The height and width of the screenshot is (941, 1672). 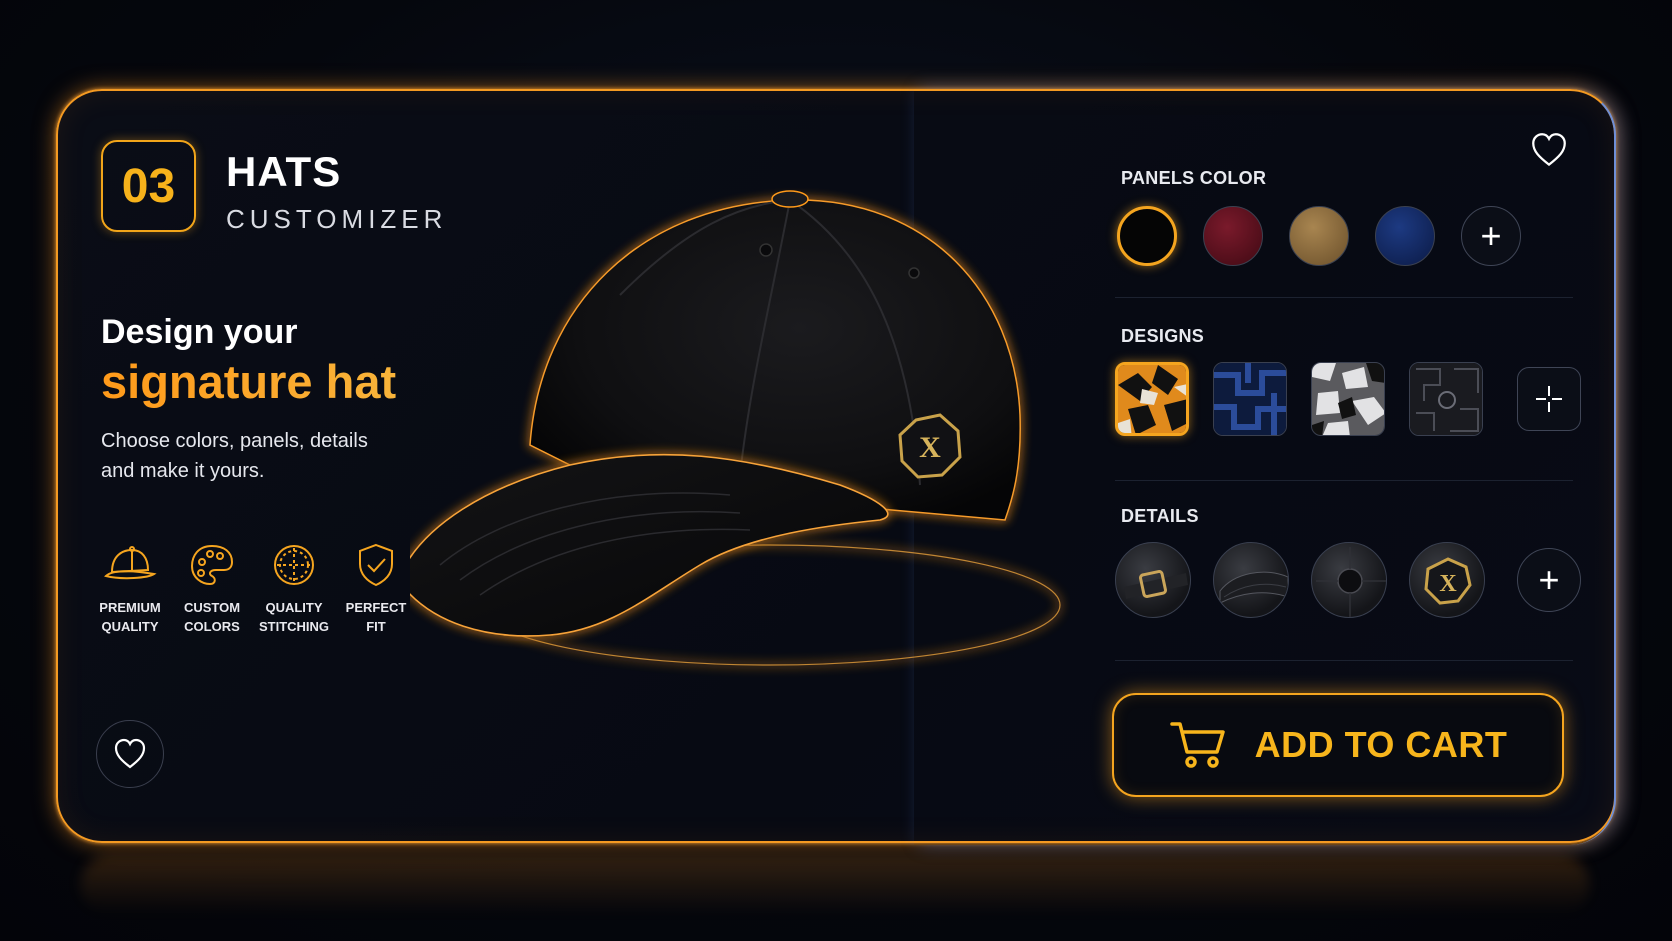 I want to click on feature-perfect-fit: PERFECT FIT, so click(x=376, y=588).